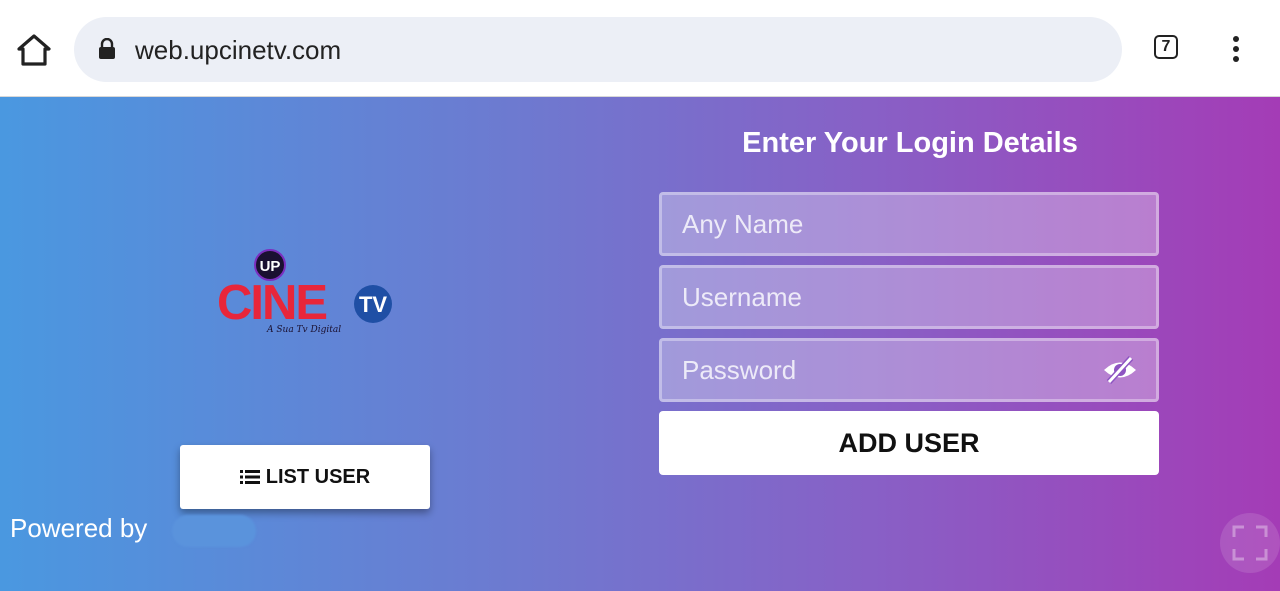 The width and height of the screenshot is (1280, 591). What do you see at coordinates (318, 476) in the screenshot?
I see `list-user-label: LIST USER` at bounding box center [318, 476].